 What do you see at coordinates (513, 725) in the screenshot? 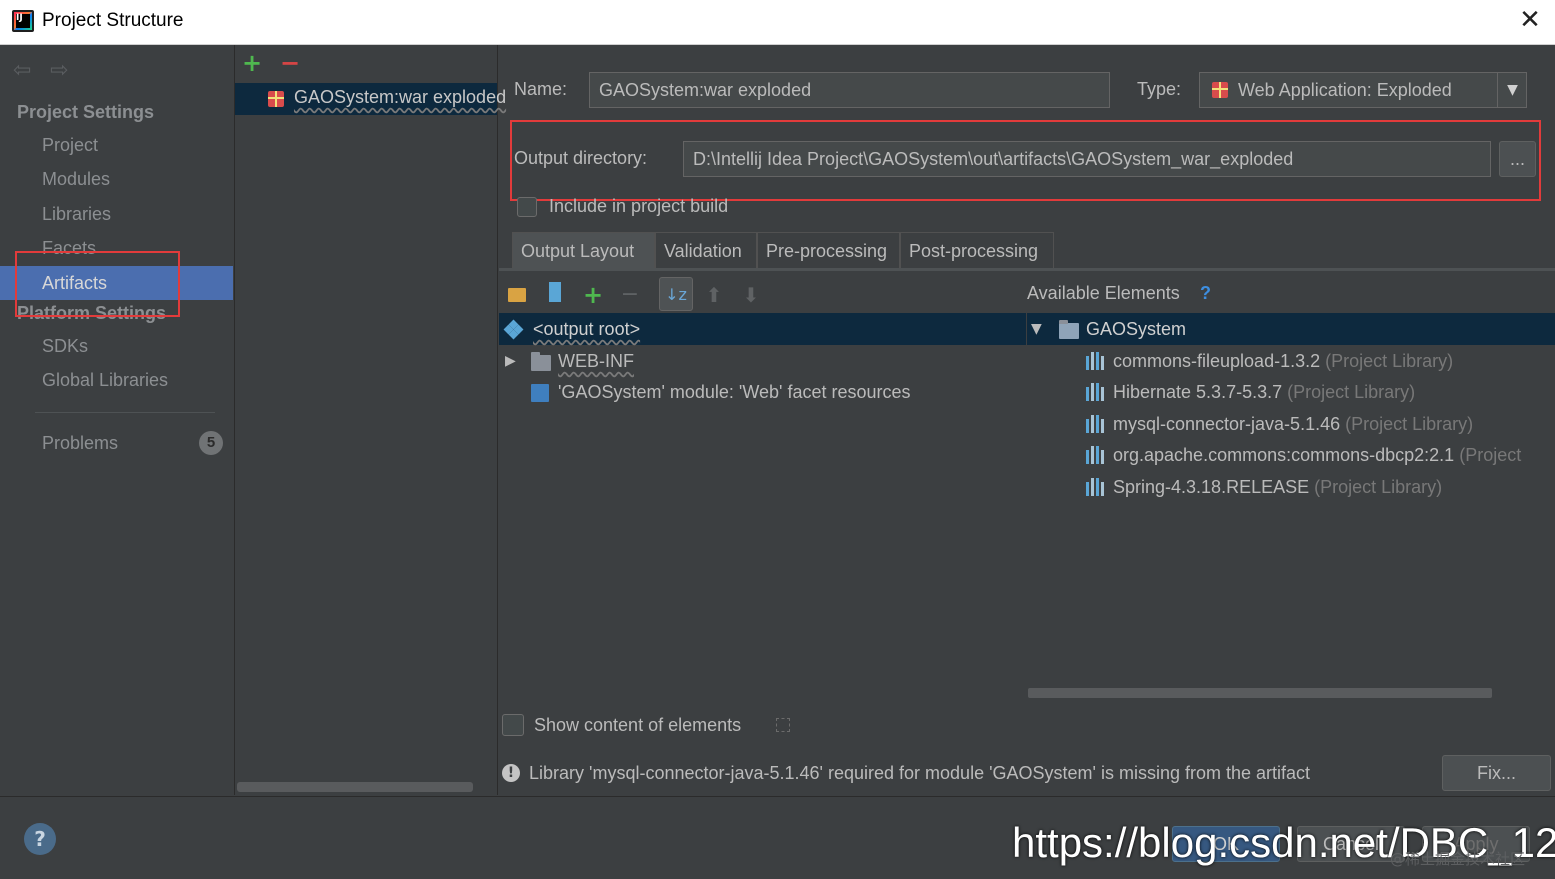
I see `show-content-checkbox` at bounding box center [513, 725].